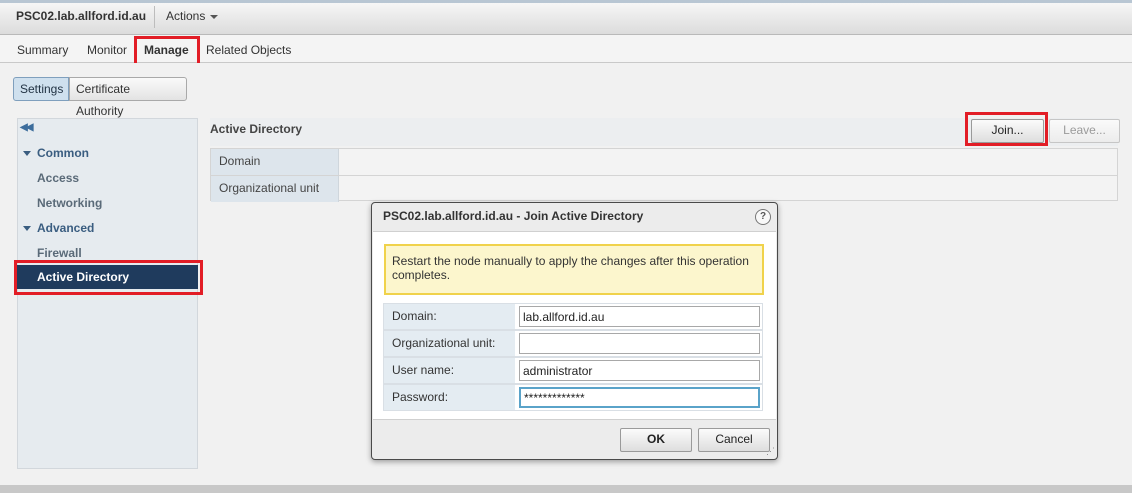 The height and width of the screenshot is (493, 1132). What do you see at coordinates (66, 228) in the screenshot?
I see `nav-group-label: Advanced` at bounding box center [66, 228].